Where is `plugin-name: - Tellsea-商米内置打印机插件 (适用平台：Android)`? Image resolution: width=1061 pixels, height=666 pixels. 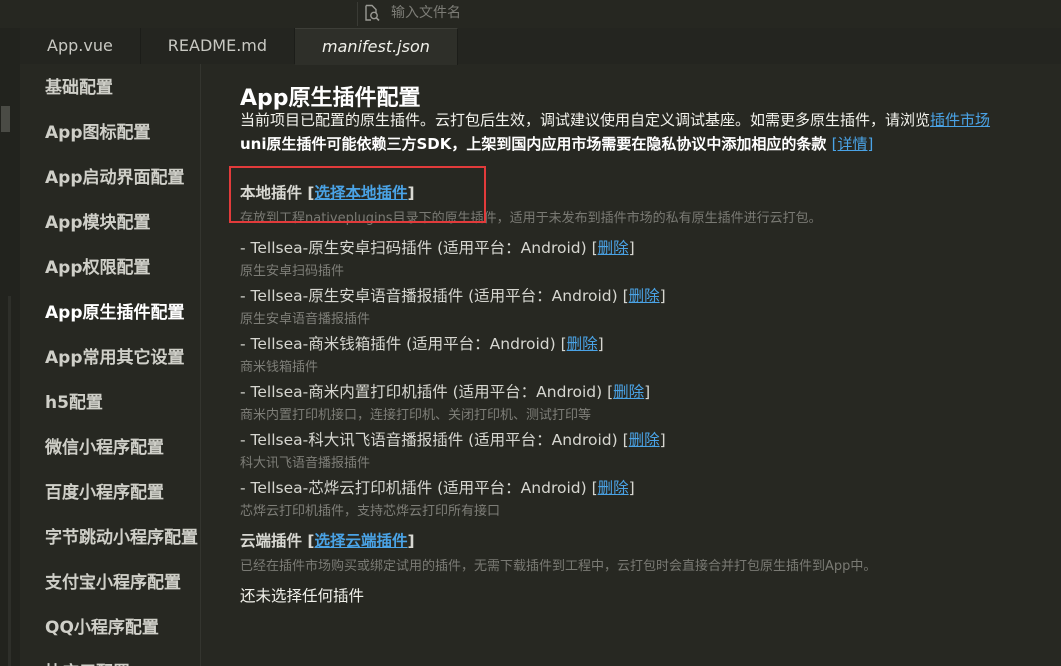
plugin-name: - Tellsea-商米内置打印机插件 (适用平台：Android) is located at coordinates (421, 392).